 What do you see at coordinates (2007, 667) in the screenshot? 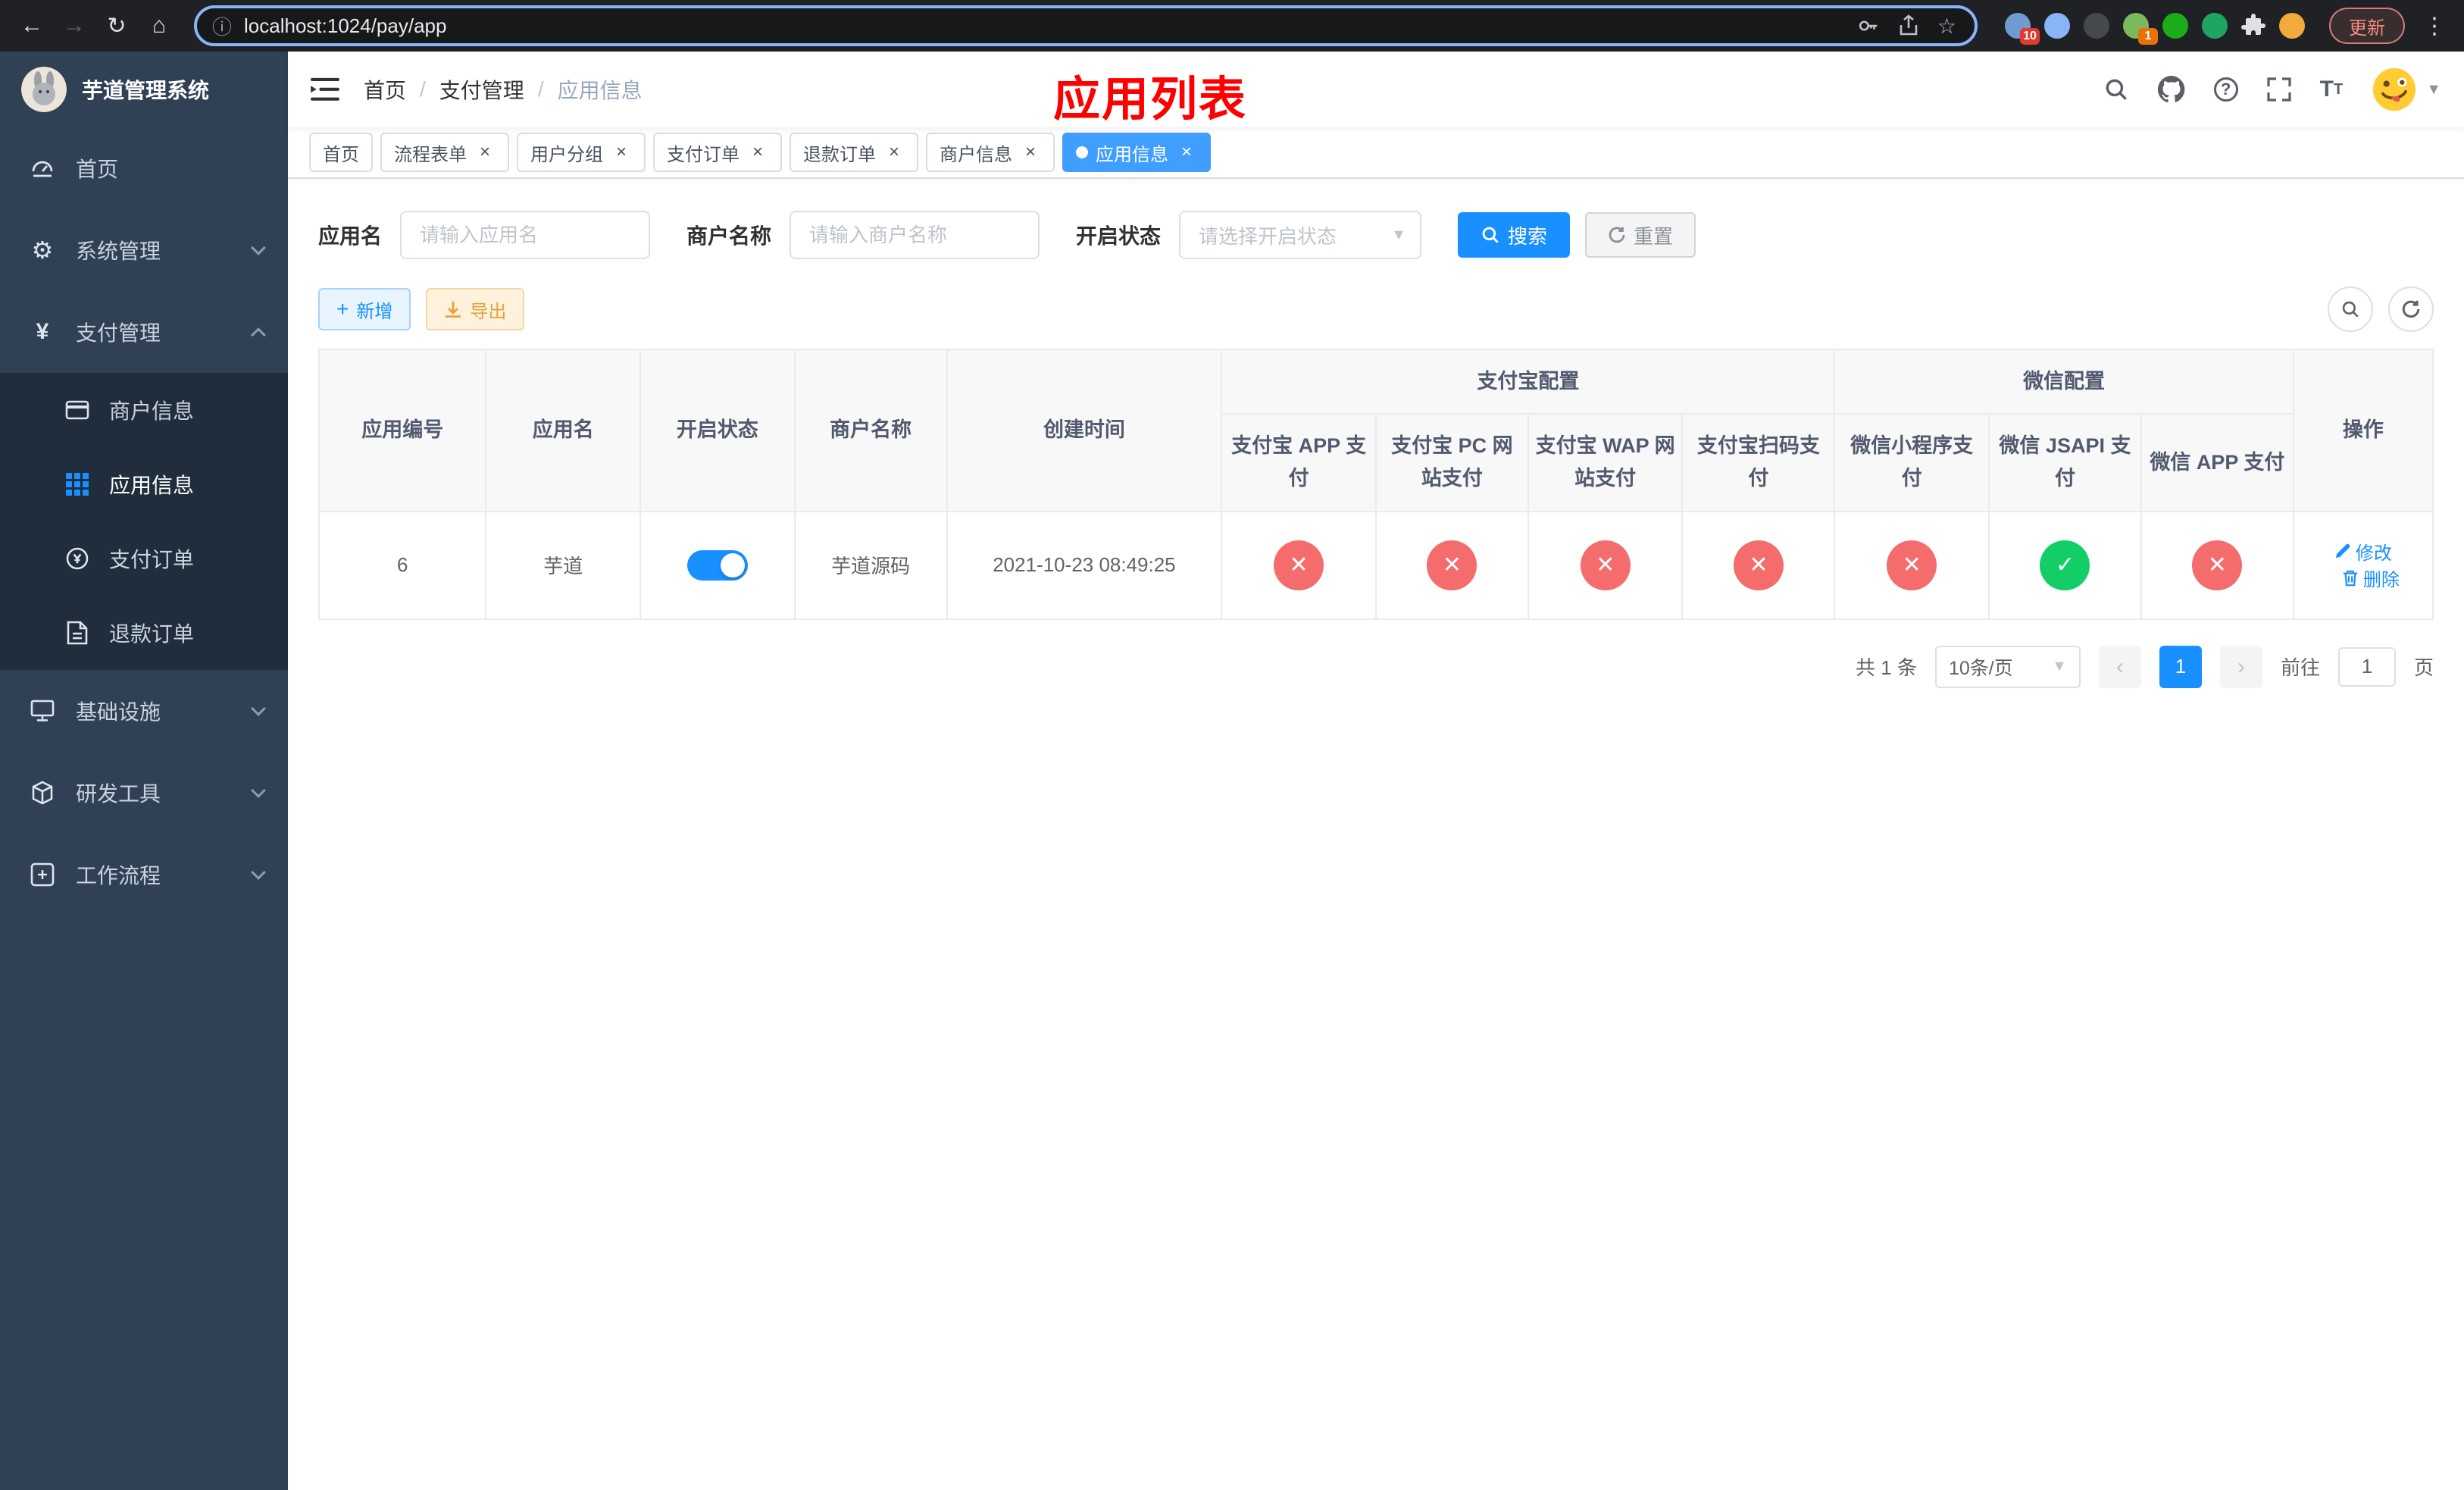
I see `page-size-select: 10条/页 ▼` at bounding box center [2007, 667].